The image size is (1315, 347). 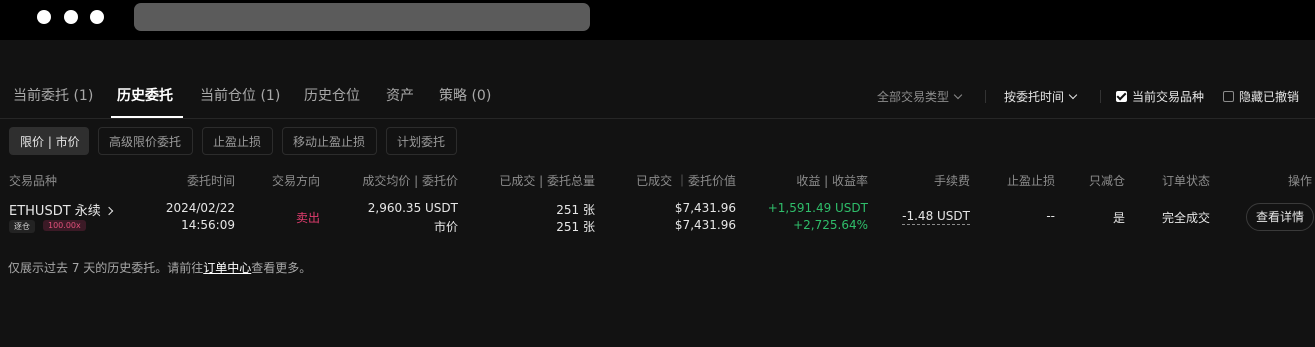 I want to click on address-bar, so click(x=362, y=17).